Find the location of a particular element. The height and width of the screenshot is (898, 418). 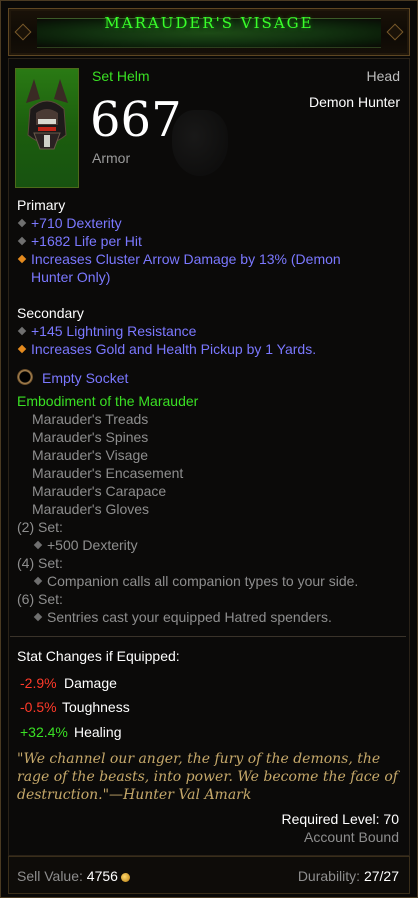

set-piece: Marauder's Carapace is located at coordinates (99, 491).